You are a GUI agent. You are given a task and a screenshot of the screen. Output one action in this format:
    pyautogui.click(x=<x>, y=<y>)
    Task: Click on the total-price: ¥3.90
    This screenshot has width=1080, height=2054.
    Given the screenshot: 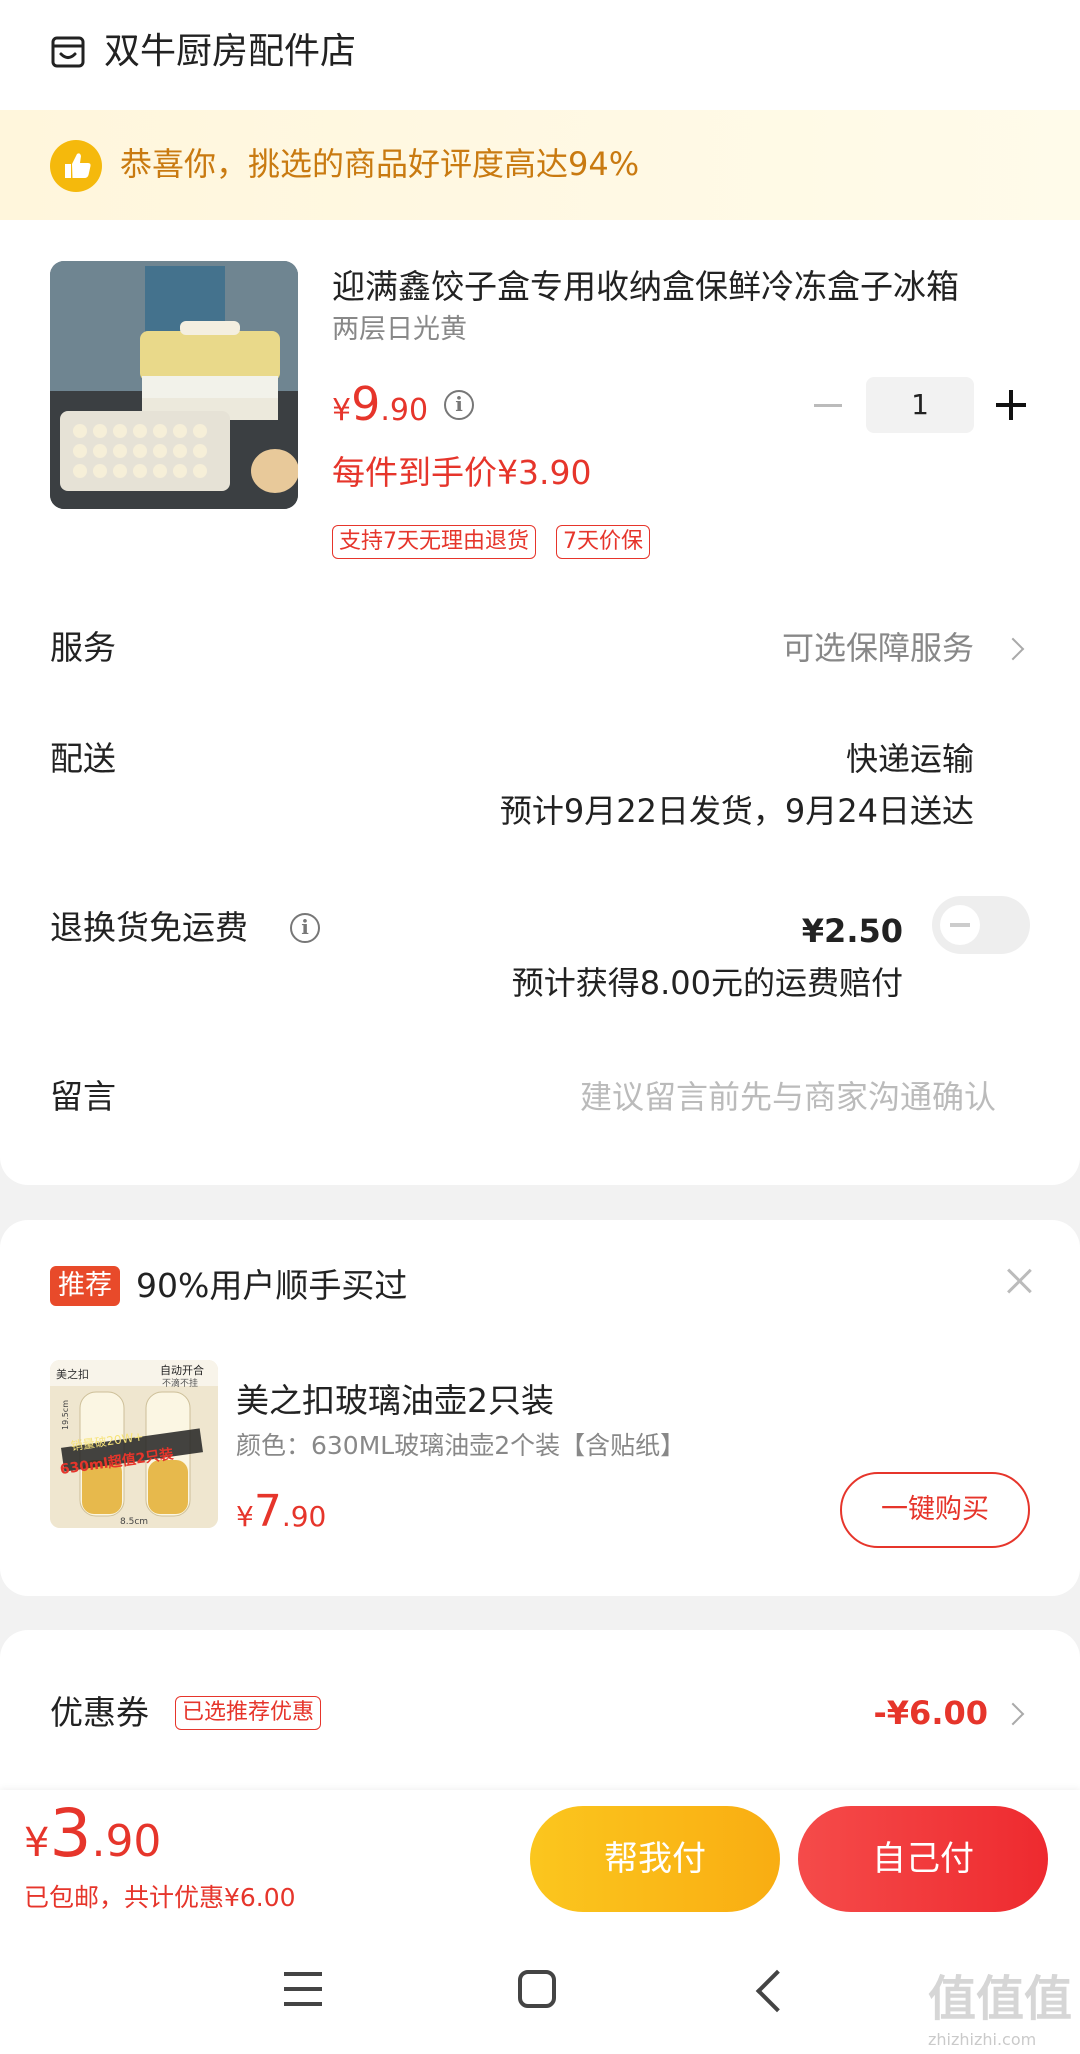 What is the action you would take?
    pyautogui.click(x=92, y=1842)
    